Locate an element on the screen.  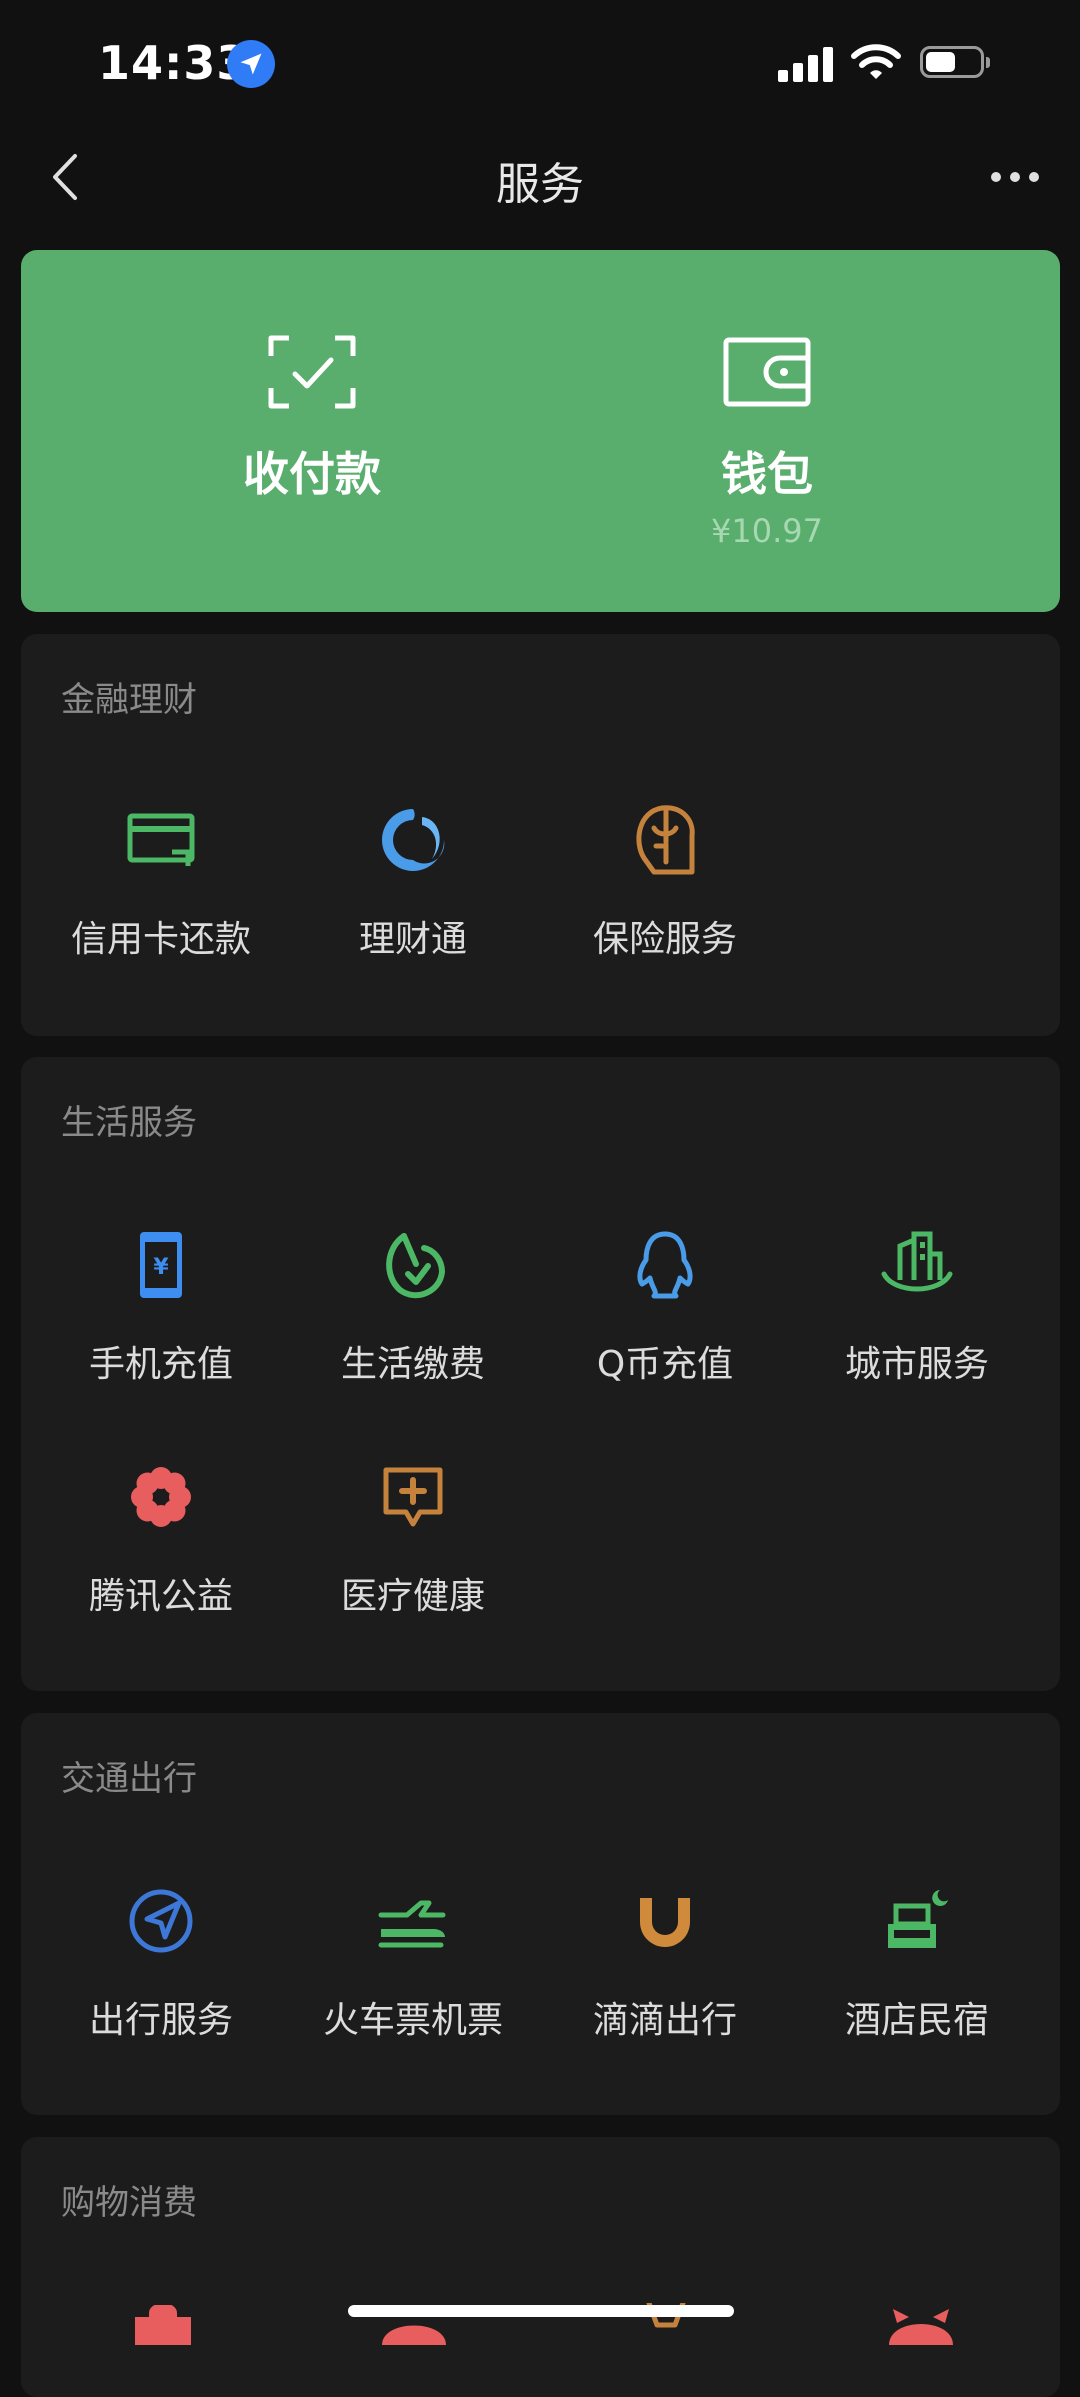
train-plane-icon is located at coordinates (413, 1921).